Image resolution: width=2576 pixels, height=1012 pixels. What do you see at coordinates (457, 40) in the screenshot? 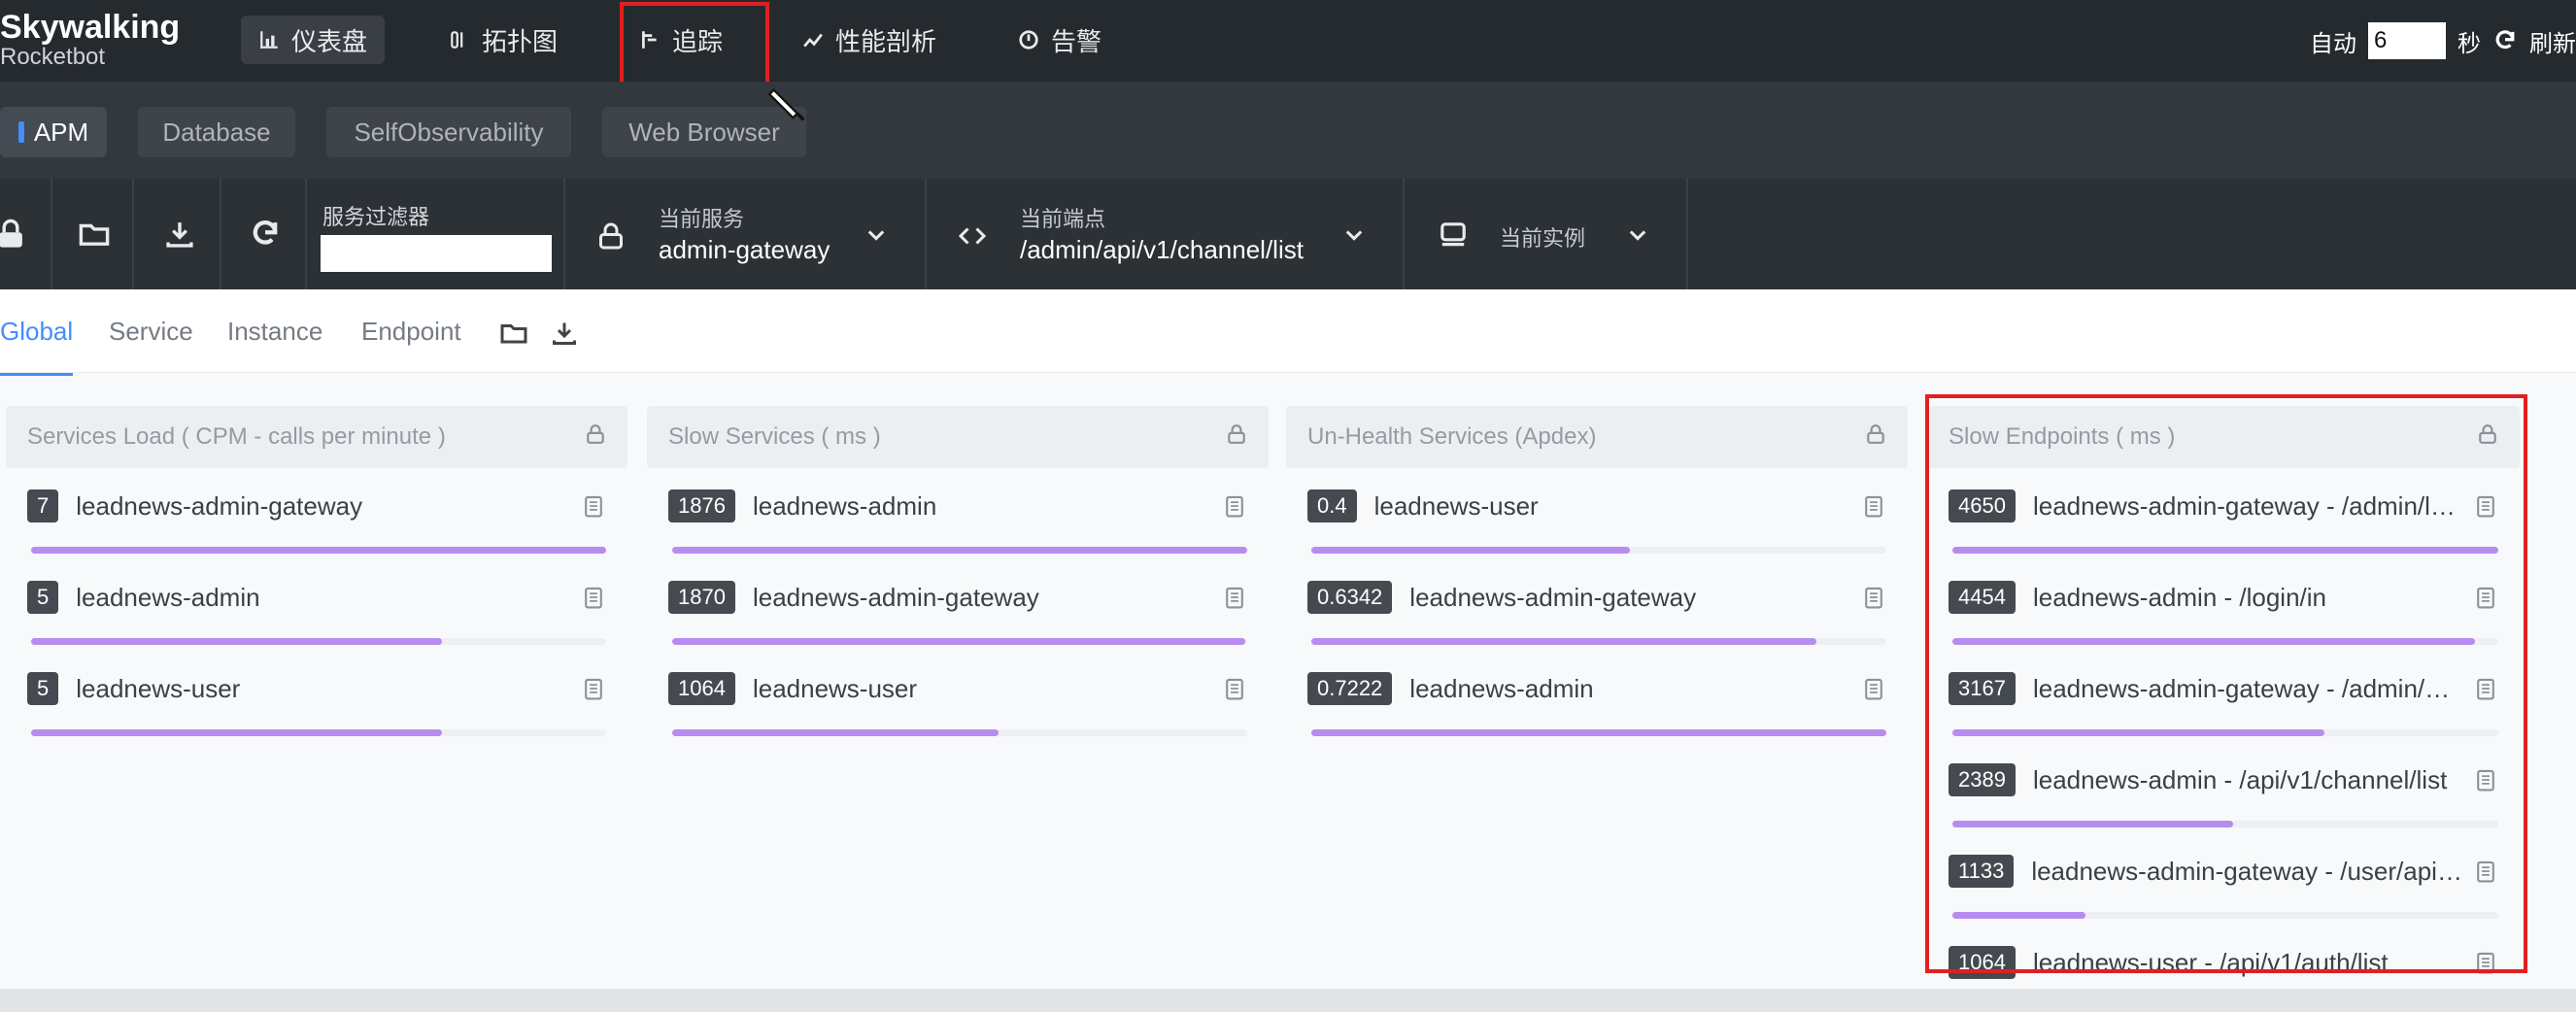
I see `topology-icon` at bounding box center [457, 40].